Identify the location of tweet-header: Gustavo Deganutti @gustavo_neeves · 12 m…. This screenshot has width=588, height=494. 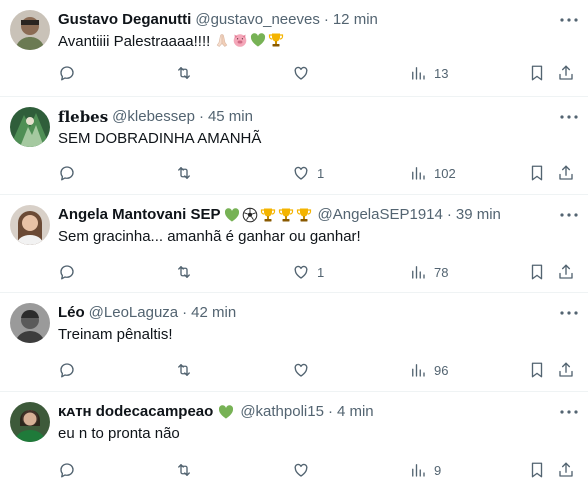
(308, 20).